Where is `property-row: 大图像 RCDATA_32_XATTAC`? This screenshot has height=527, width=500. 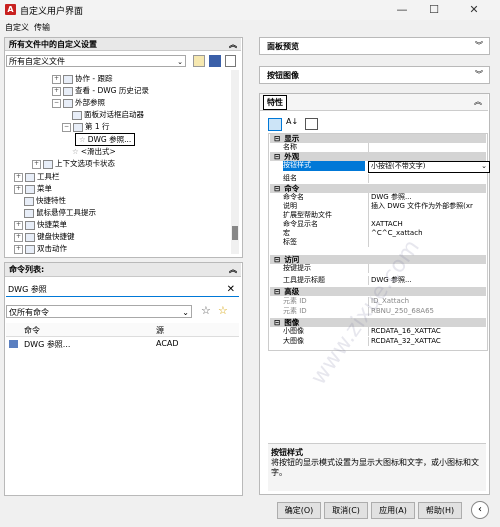 property-row: 大图像 RCDATA_32_XATTAC is located at coordinates (383, 341).